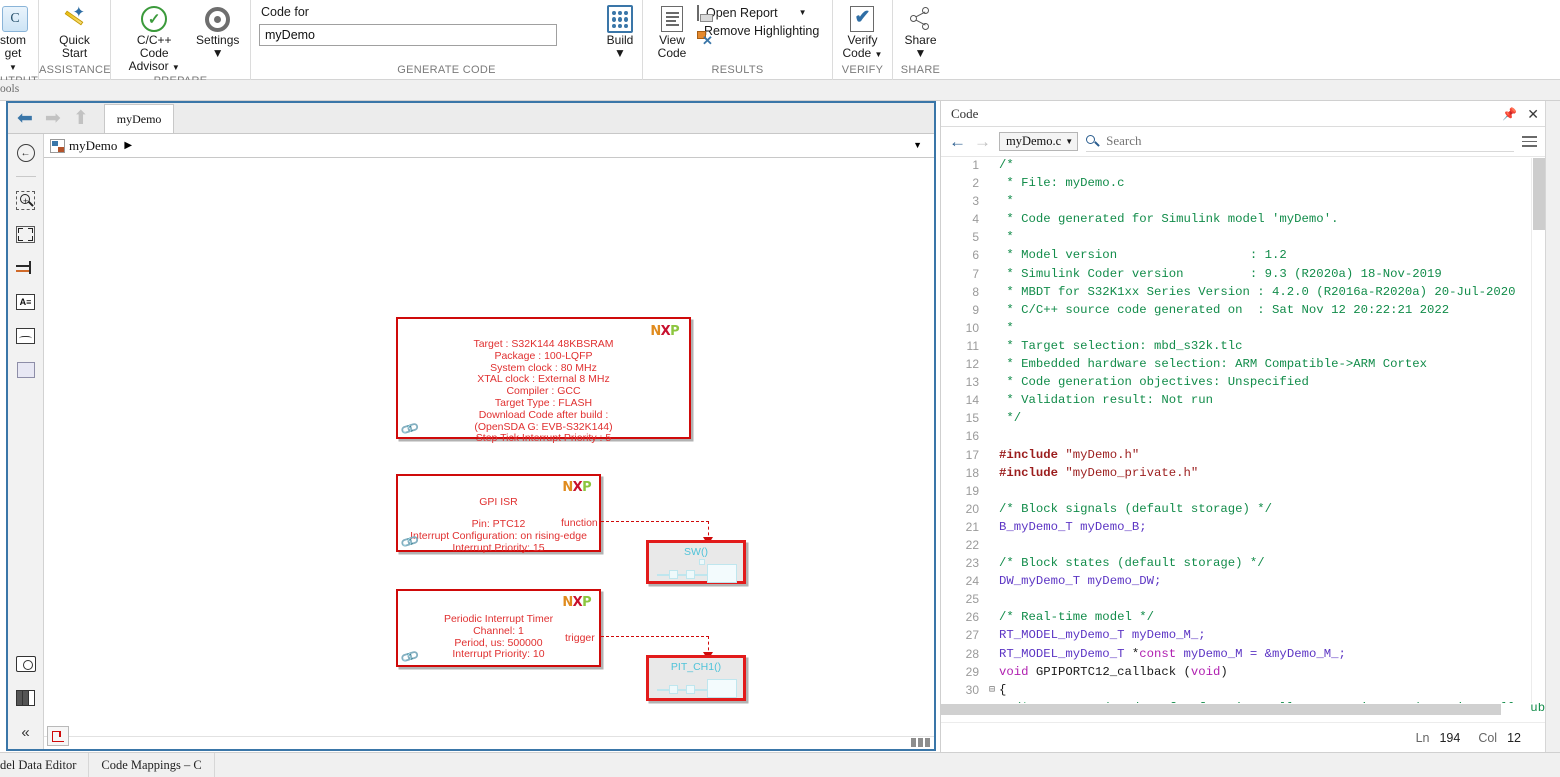  What do you see at coordinates (26, 441) in the screenshot?
I see `model-toolbar-sidebar: ← + A≡ «` at bounding box center [26, 441].